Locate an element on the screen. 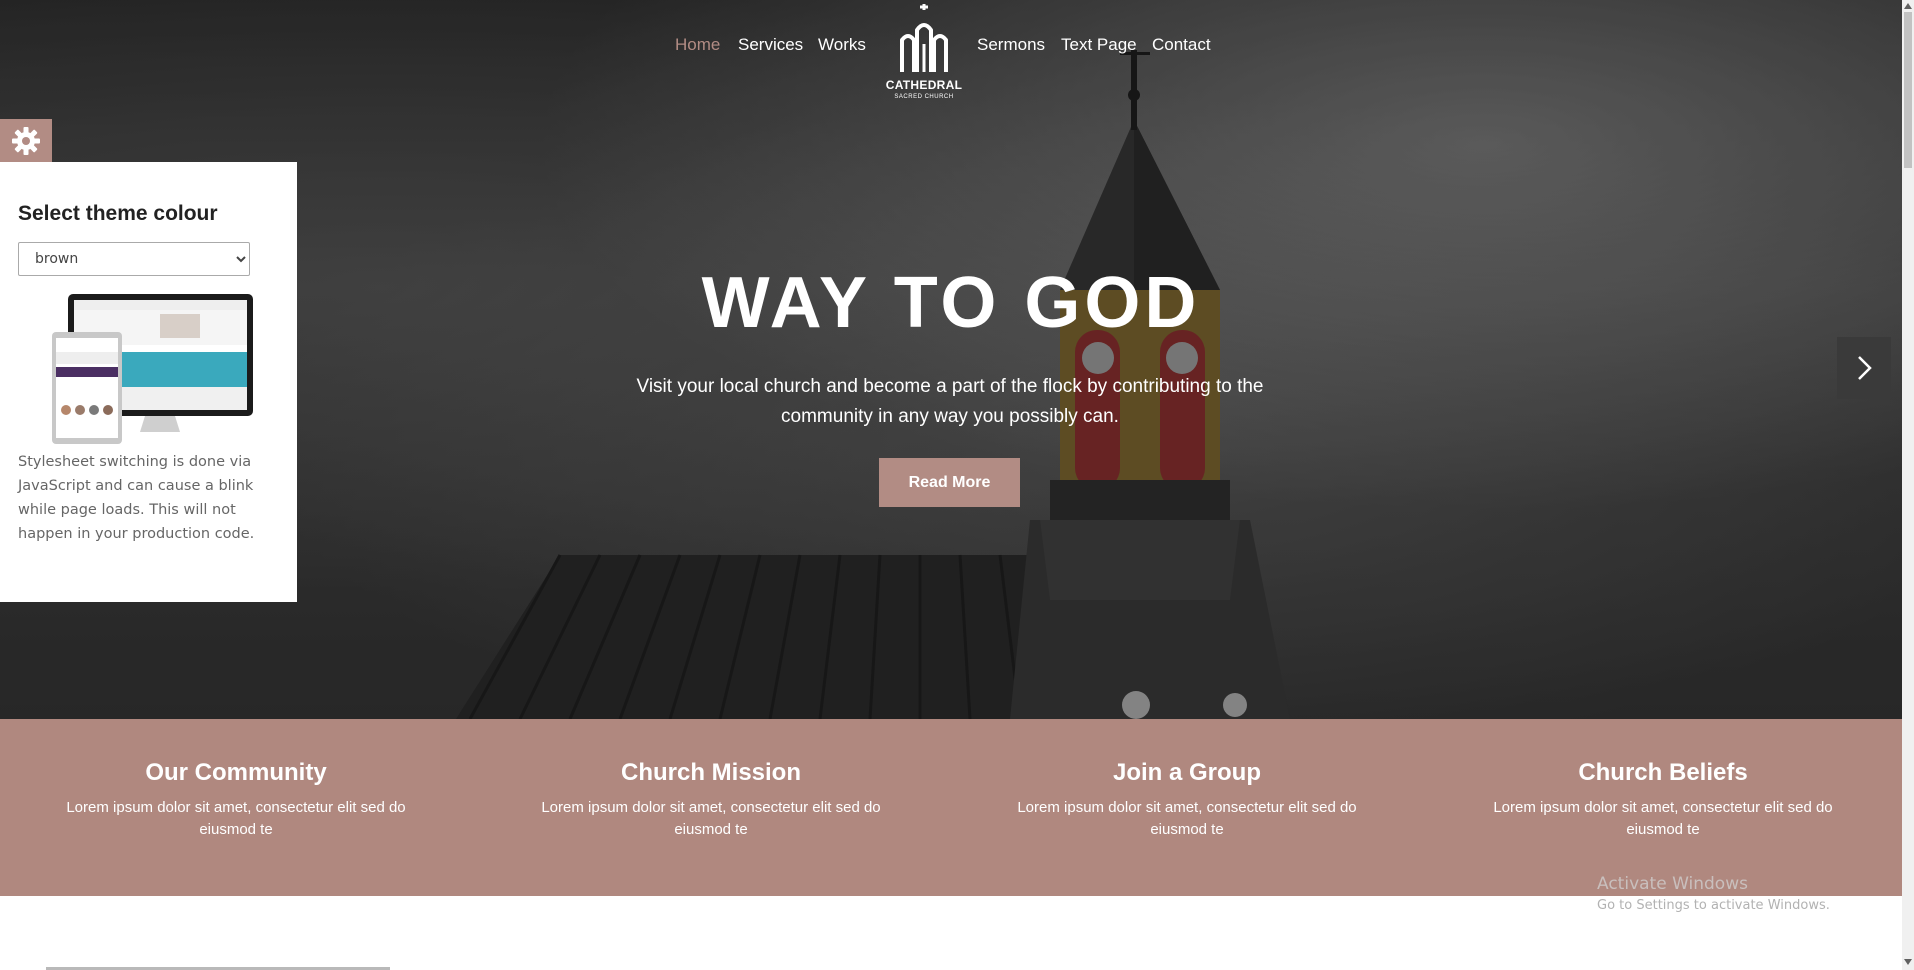  watermark-title: Activate Windows is located at coordinates (1672, 884).